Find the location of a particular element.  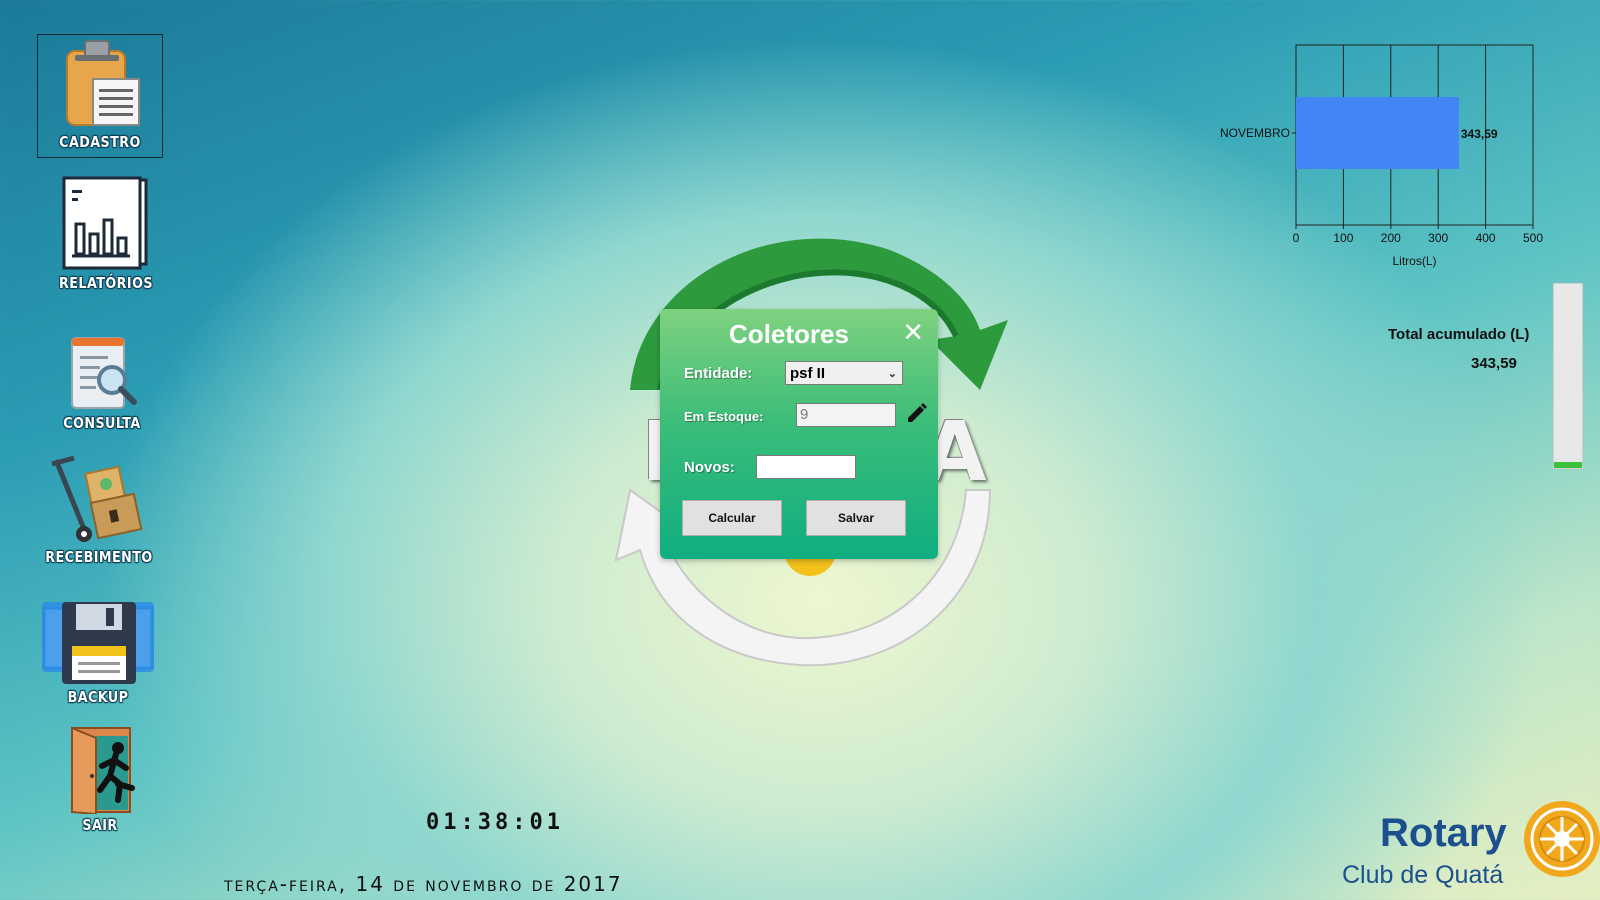

total-acumulado-value: 343,59 is located at coordinates (1494, 363).